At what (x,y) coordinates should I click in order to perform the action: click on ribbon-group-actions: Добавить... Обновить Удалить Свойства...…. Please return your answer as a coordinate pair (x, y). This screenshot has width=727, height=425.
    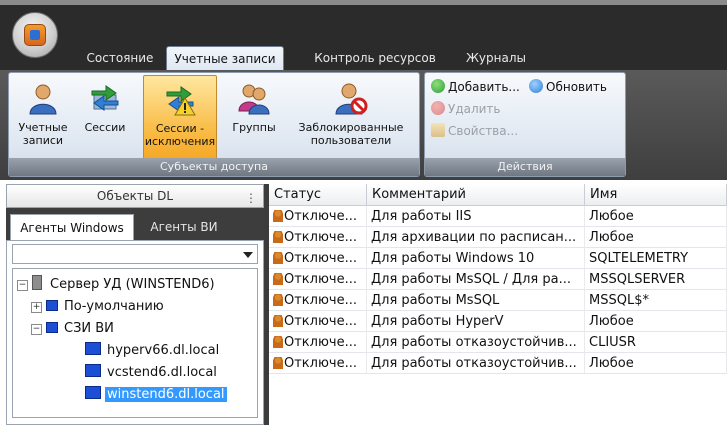
    Looking at the image, I should click on (525, 124).